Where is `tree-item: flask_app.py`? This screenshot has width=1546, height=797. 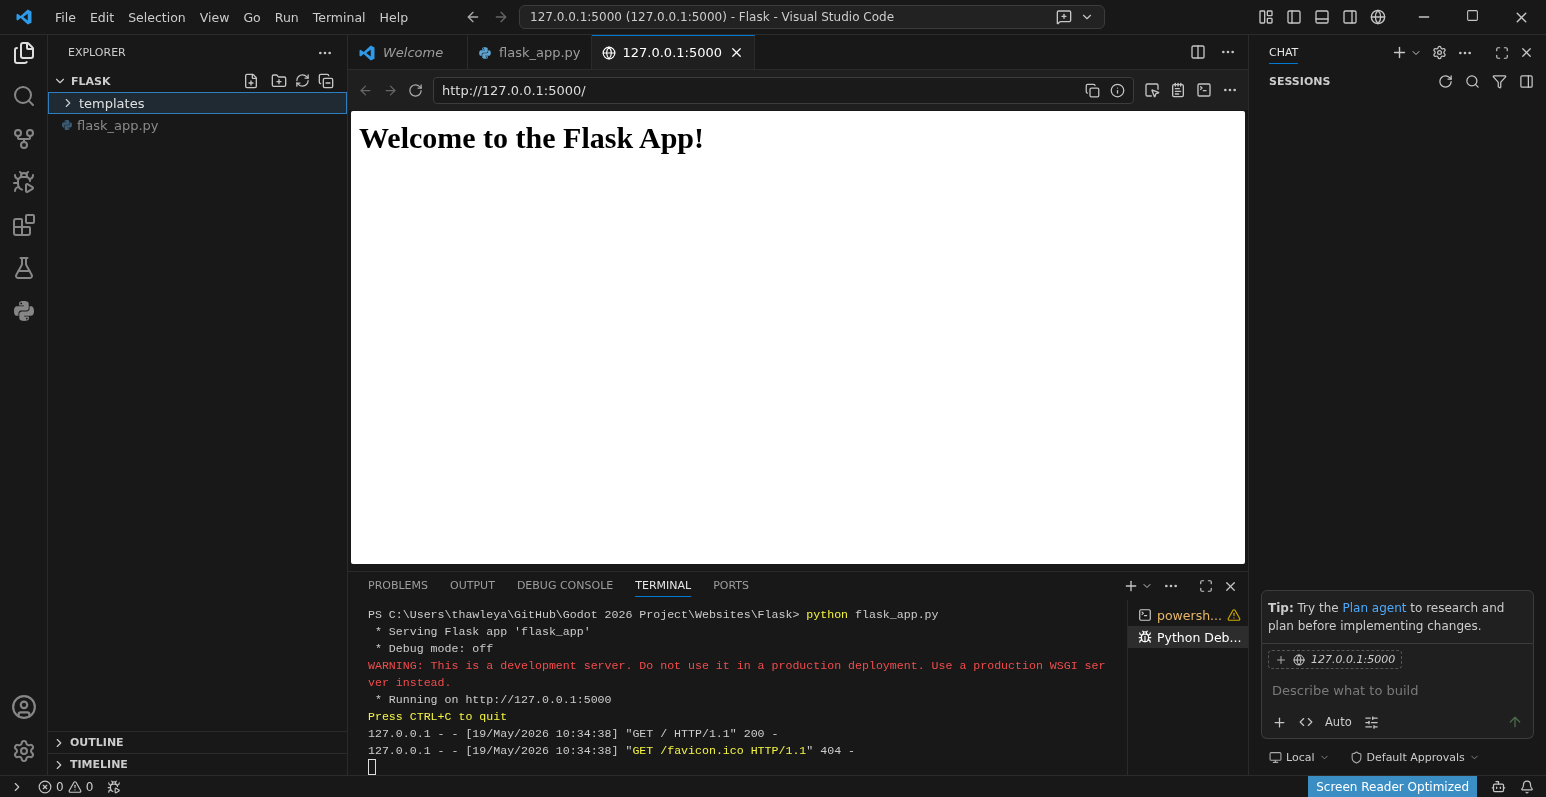
tree-item: flask_app.py is located at coordinates (197, 125).